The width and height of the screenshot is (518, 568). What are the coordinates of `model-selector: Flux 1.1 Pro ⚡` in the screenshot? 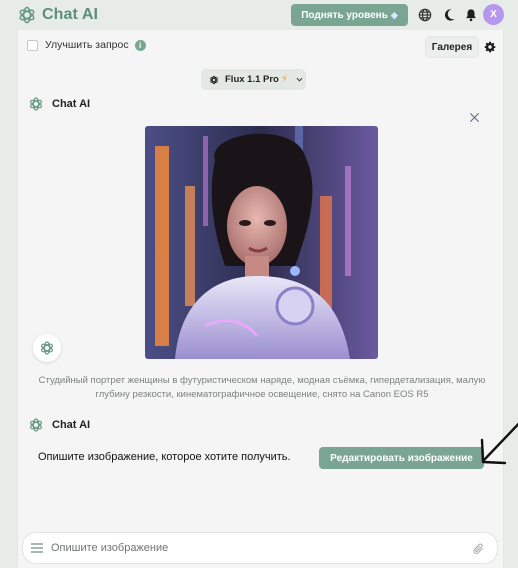 It's located at (253, 79).